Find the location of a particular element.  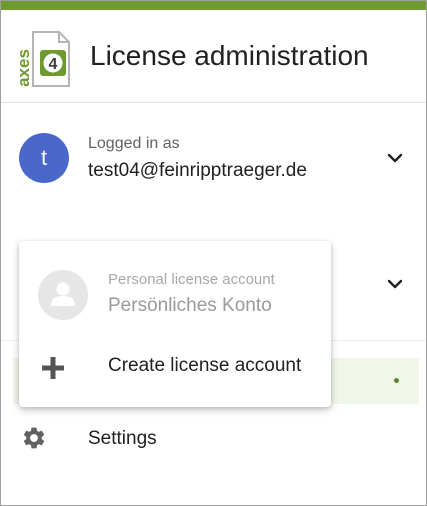

logged-in-label: Logged in as is located at coordinates (134, 143).